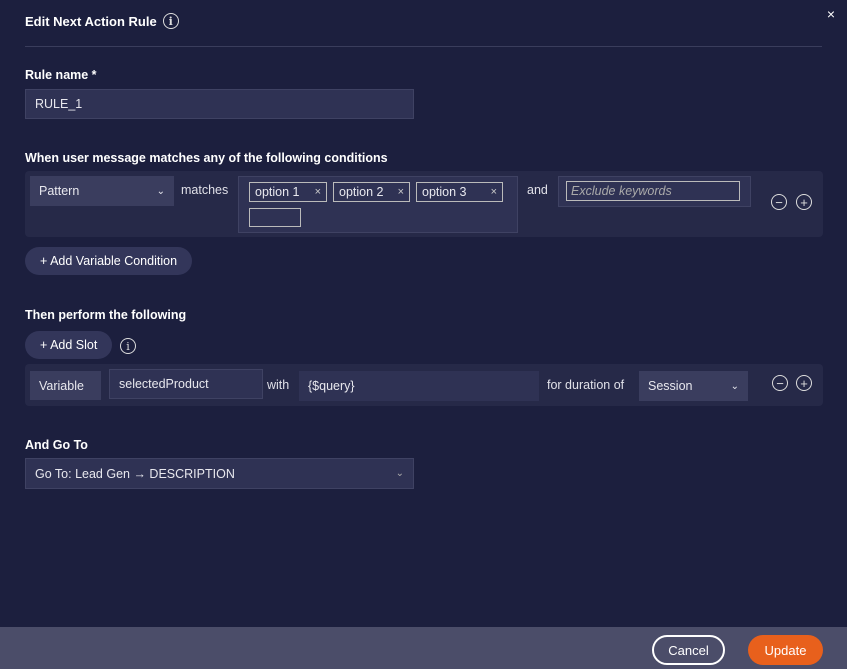  What do you see at coordinates (419, 386) in the screenshot?
I see `slot-value-input: {$query}` at bounding box center [419, 386].